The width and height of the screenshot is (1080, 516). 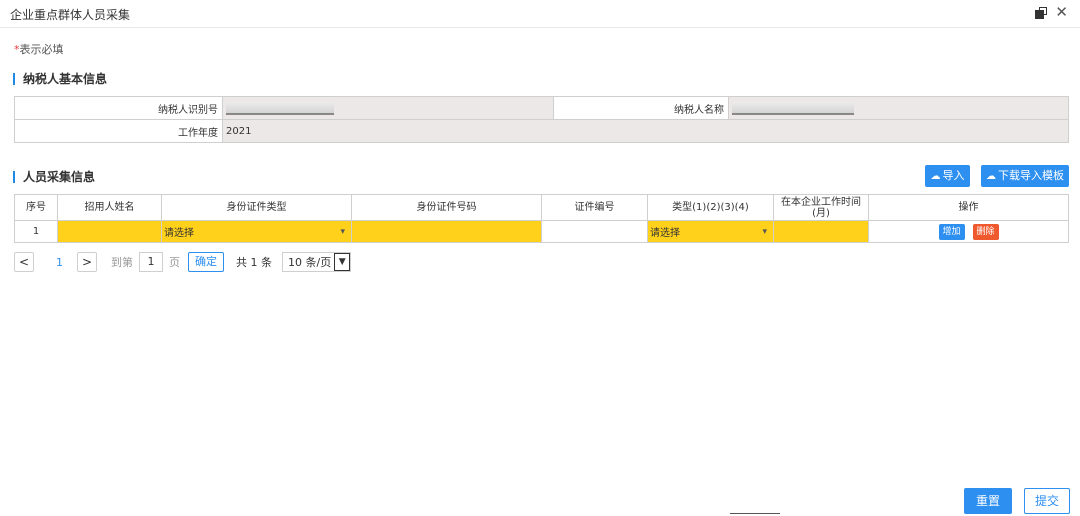 I want to click on category-cell: 请选择 ▾, so click(x=710, y=231).